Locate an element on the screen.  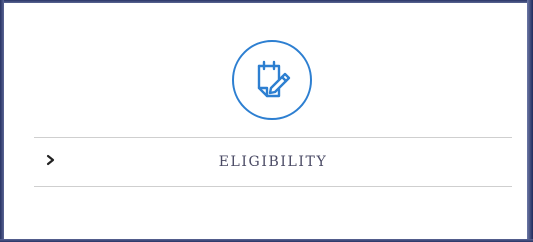
frame-edge-left is located at coordinates (2, 121).